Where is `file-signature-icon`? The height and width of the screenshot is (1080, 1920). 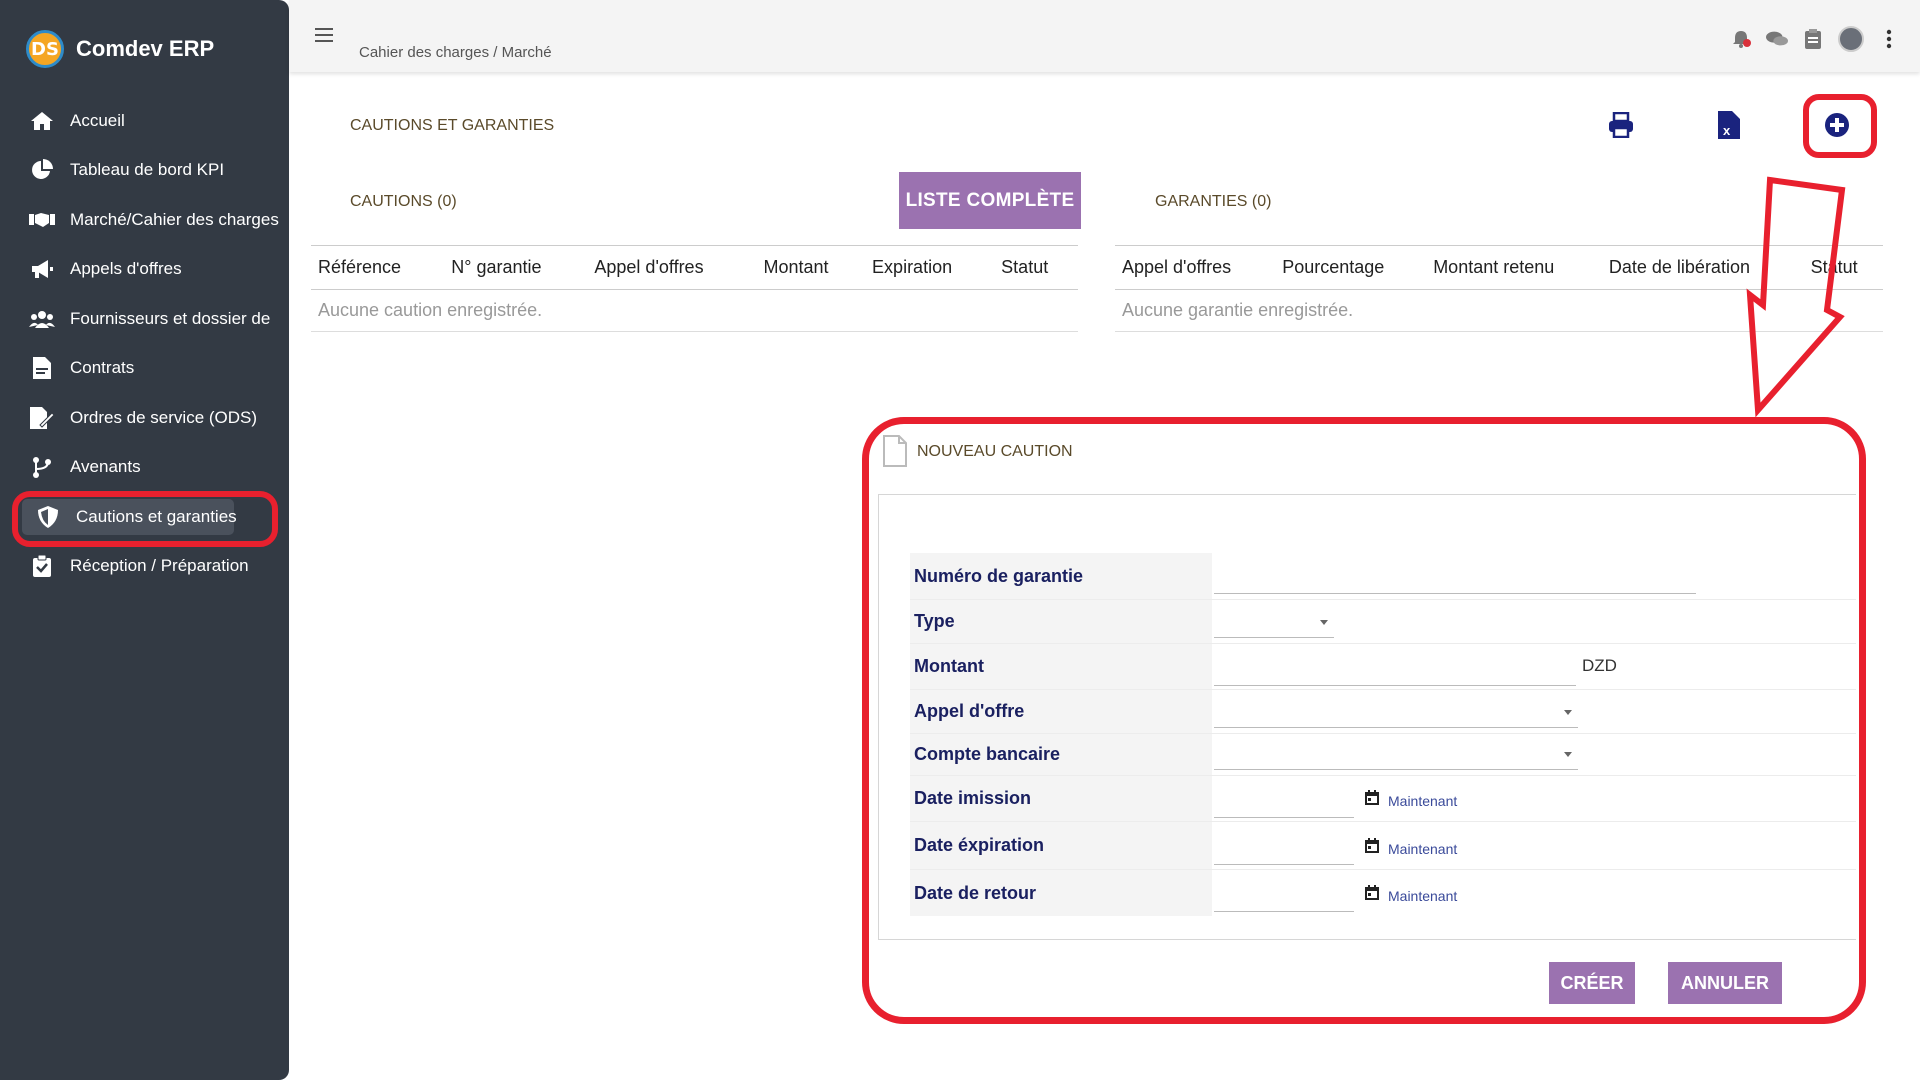 file-signature-icon is located at coordinates (42, 418).